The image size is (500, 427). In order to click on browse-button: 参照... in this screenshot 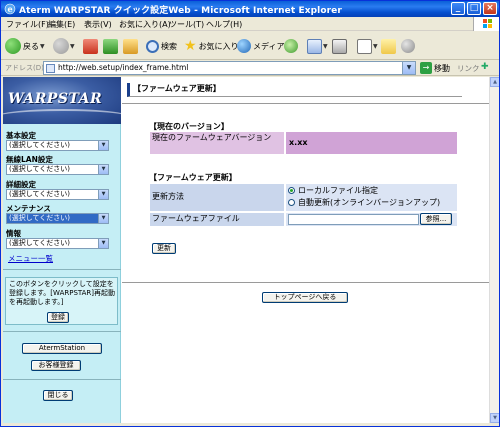, I will do `click(436, 219)`.